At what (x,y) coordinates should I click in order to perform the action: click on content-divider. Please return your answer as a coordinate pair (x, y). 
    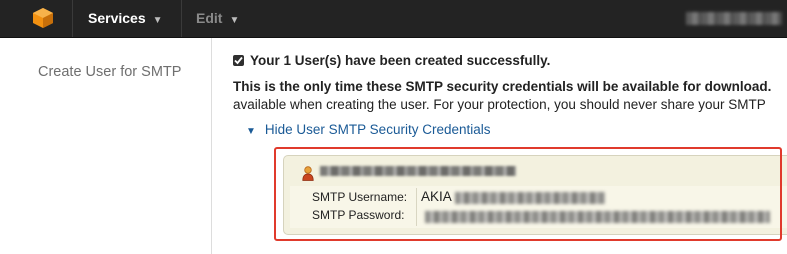
    Looking at the image, I should click on (211, 146).